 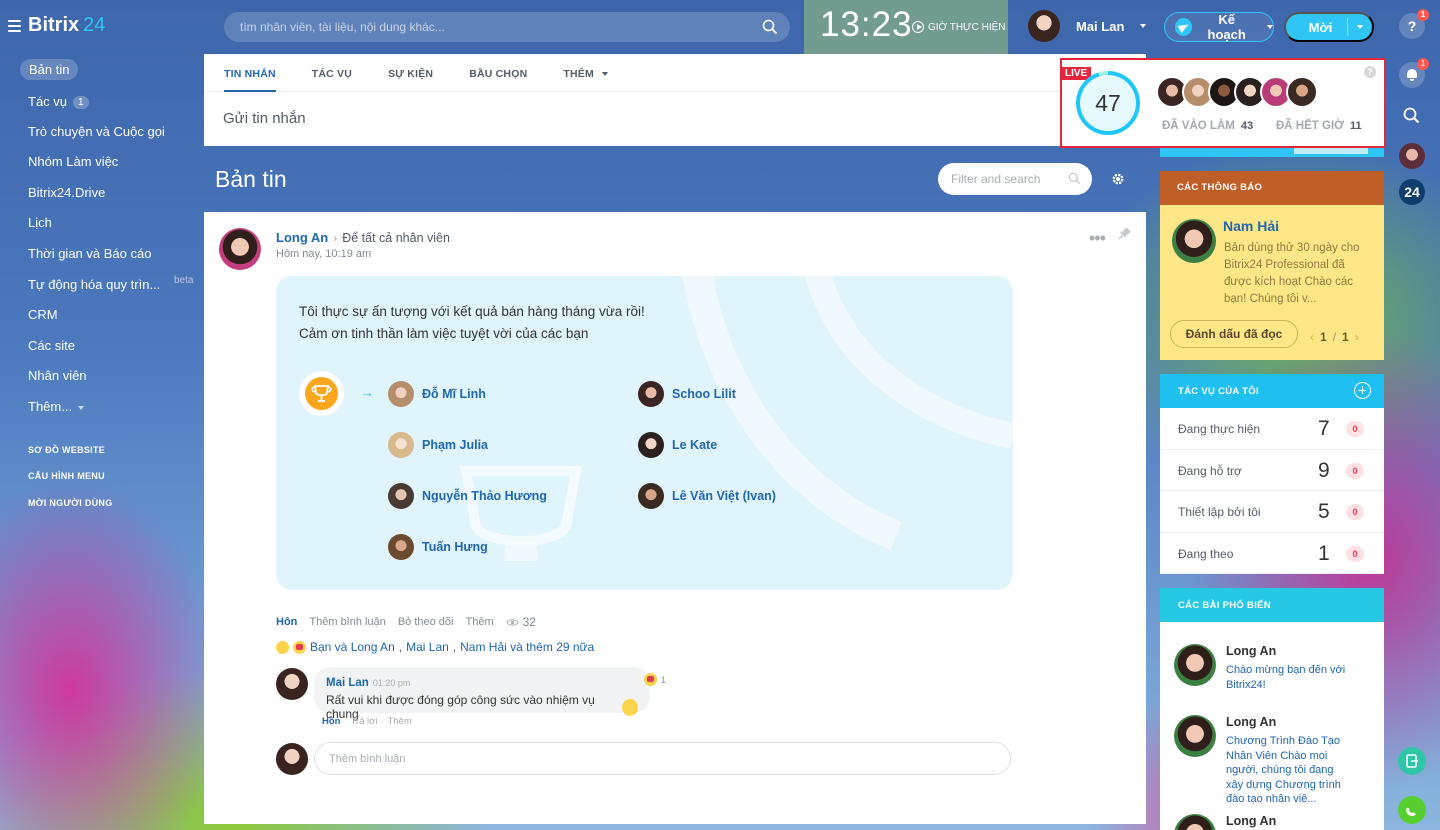 I want to click on feed-filter, so click(x=1015, y=179).